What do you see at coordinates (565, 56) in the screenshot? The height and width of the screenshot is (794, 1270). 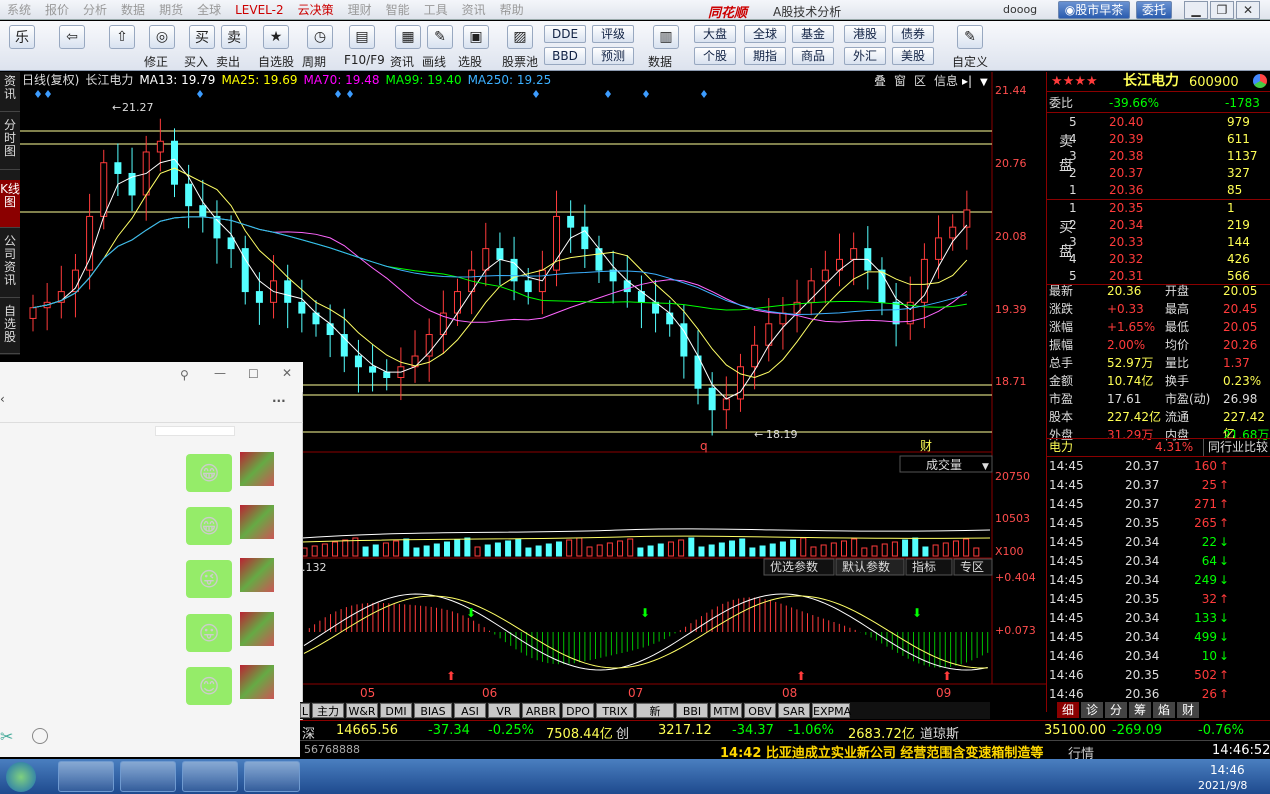 I see `toolbar-small-button: BBD` at bounding box center [565, 56].